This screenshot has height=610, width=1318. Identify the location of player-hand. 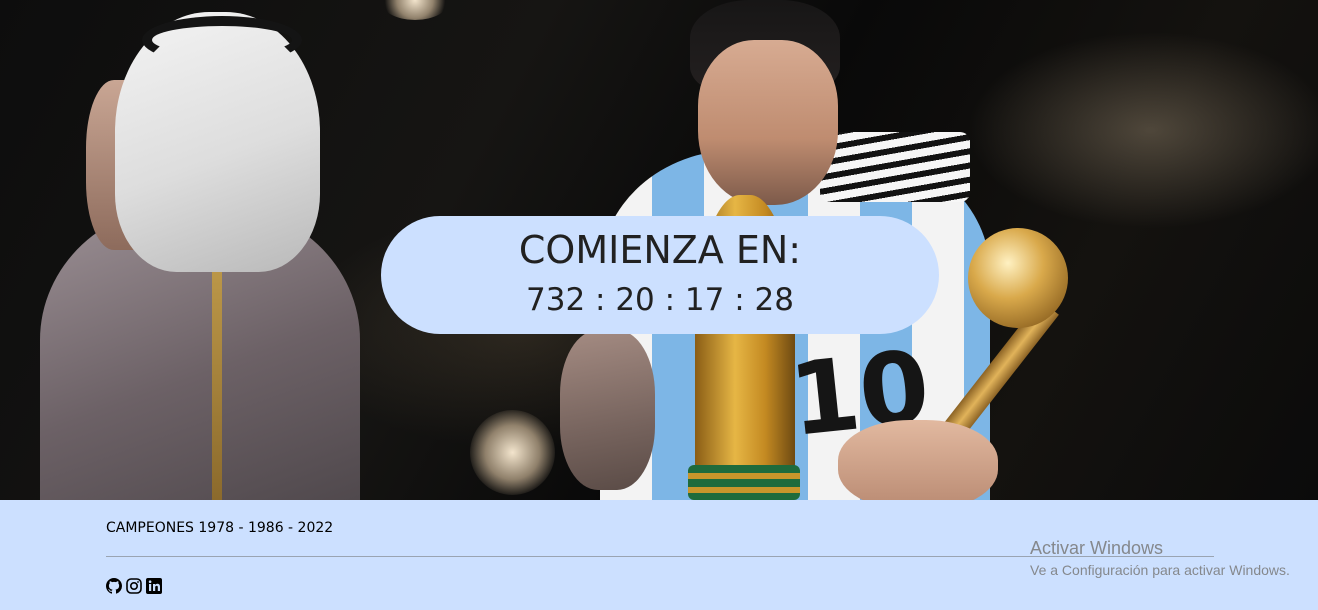
(918, 460).